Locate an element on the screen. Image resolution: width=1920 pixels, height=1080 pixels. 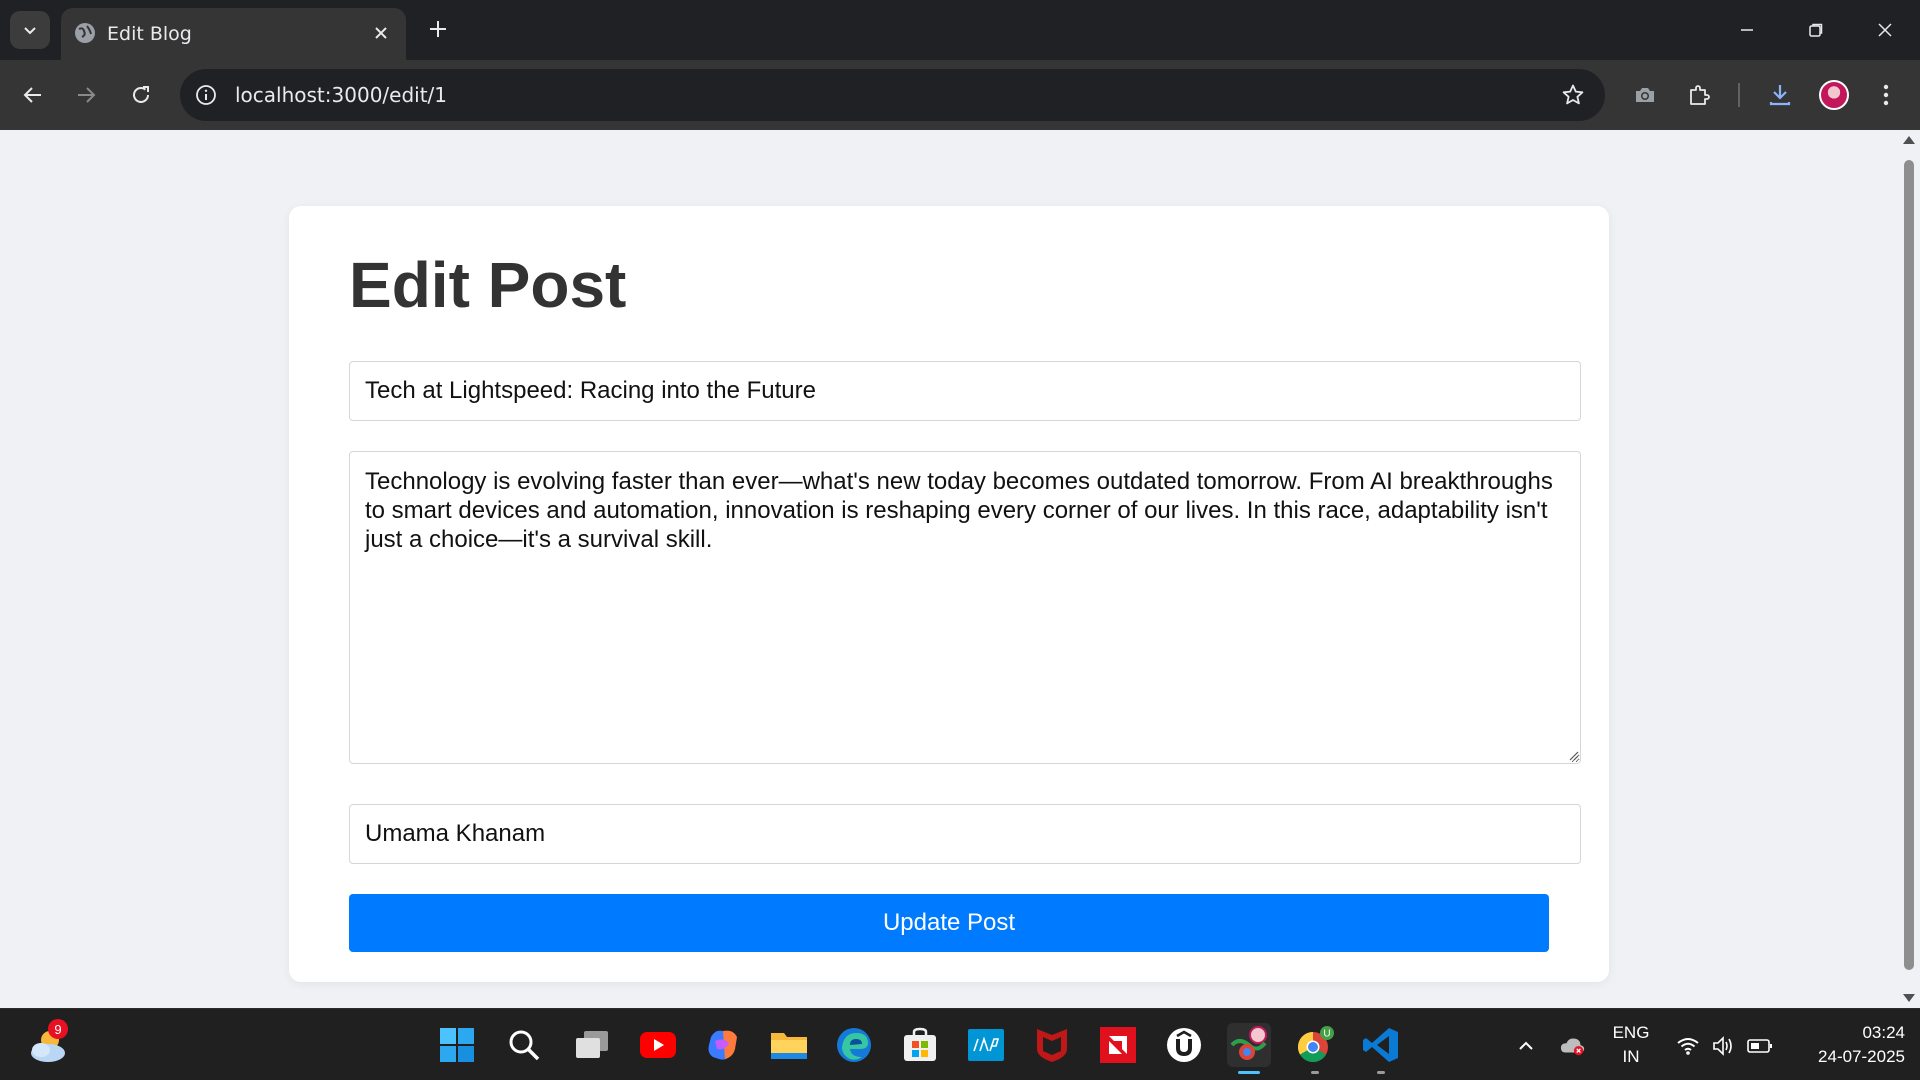
chevron-down-icon is located at coordinates (30, 31).